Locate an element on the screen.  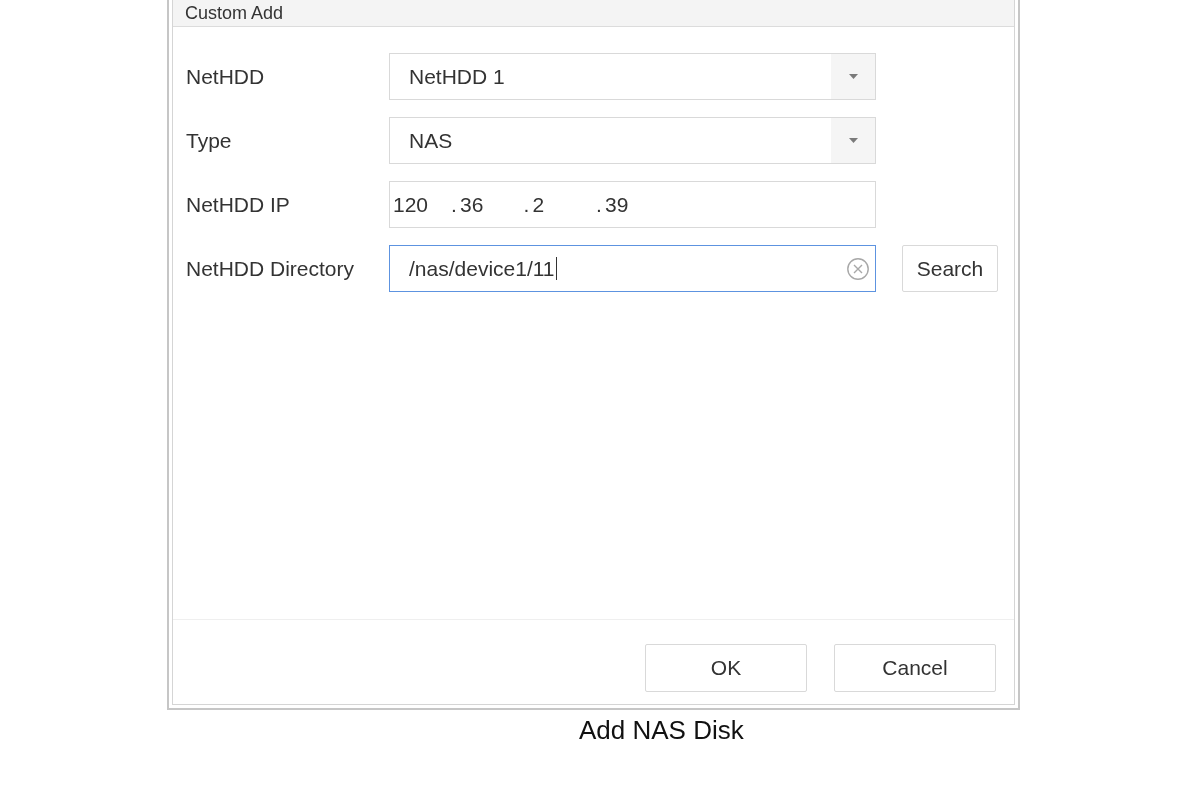
clear-icon is located at coordinates (858, 268).